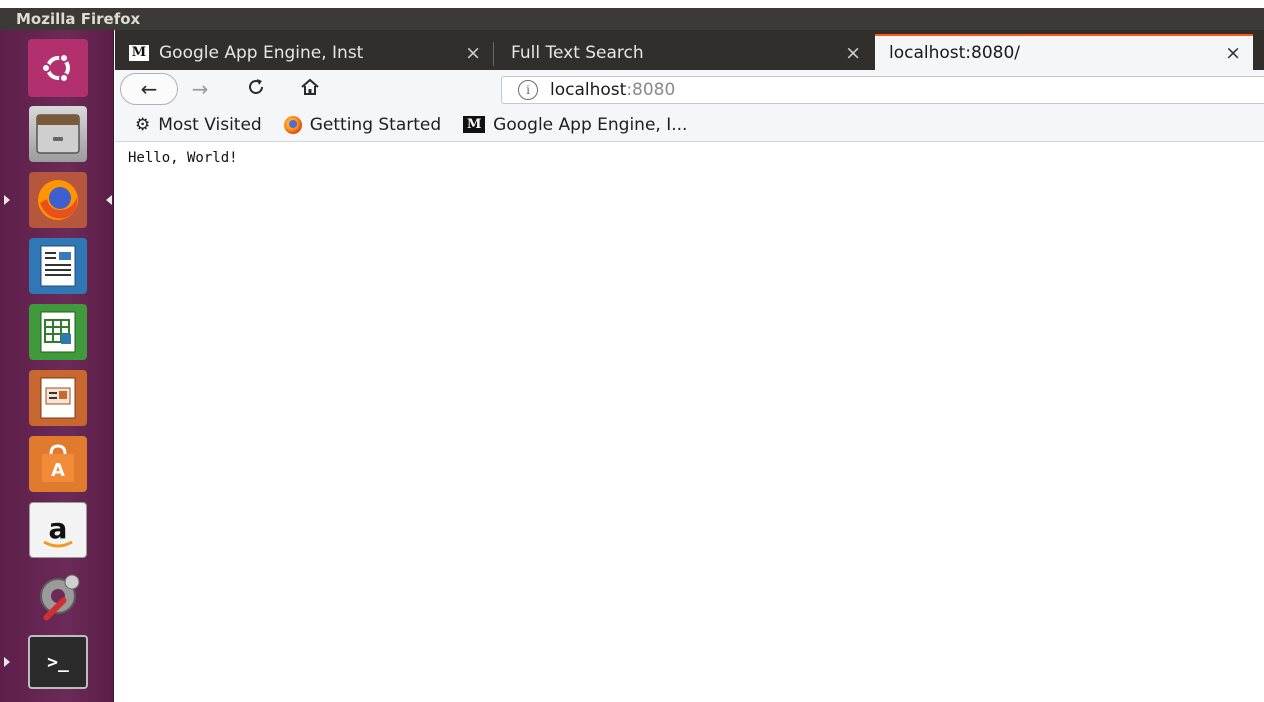 This screenshot has width=1264, height=702. I want to click on svg-text: a, so click(58, 528).